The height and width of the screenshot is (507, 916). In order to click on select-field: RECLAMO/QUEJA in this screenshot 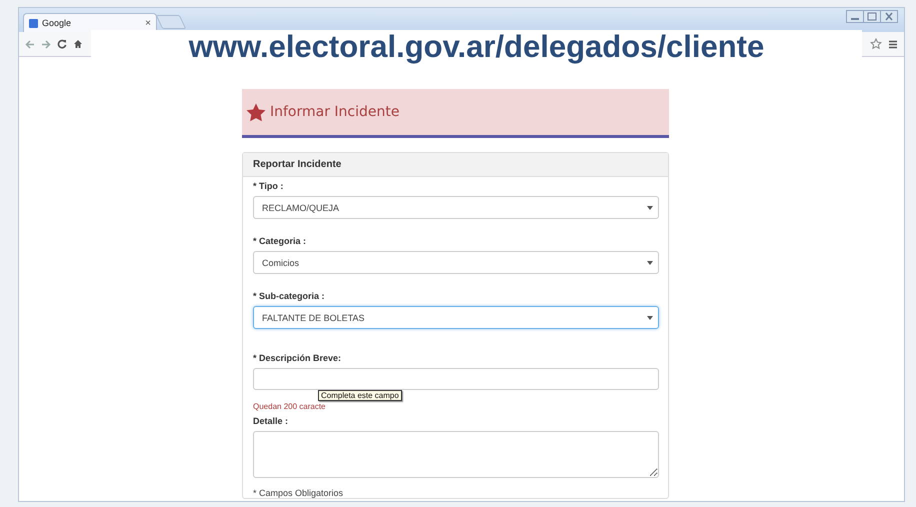, I will do `click(456, 207)`.